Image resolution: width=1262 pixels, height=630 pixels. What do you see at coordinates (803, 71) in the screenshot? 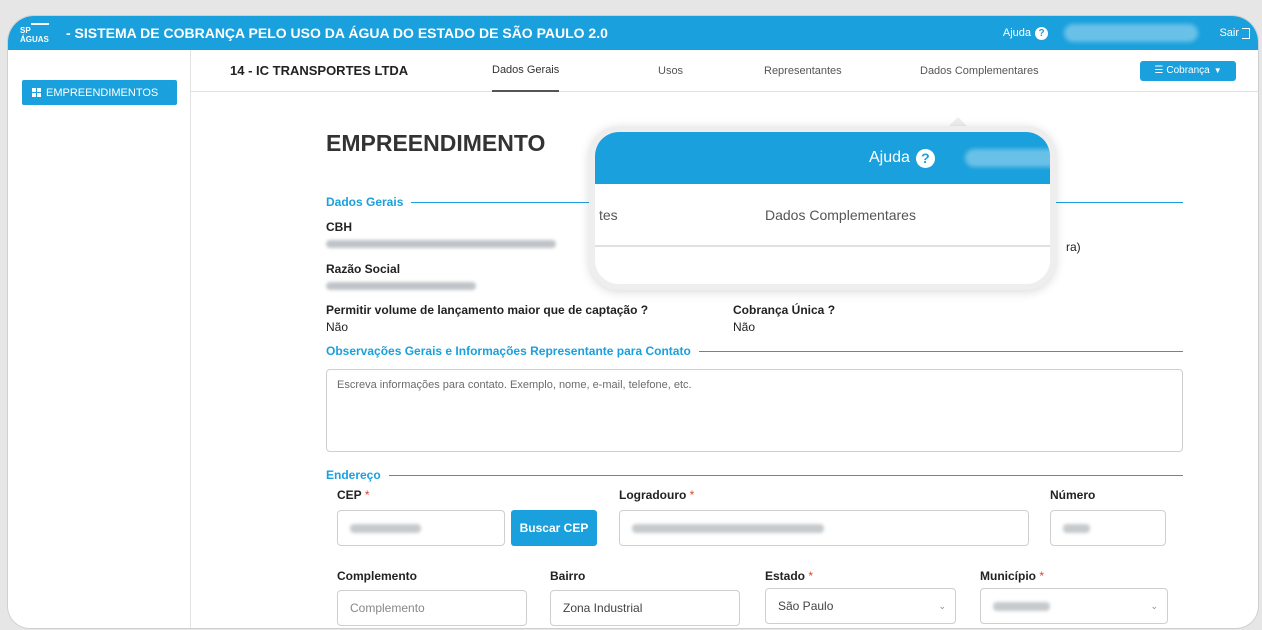
I see `tab-representantes: Representantes` at bounding box center [803, 71].